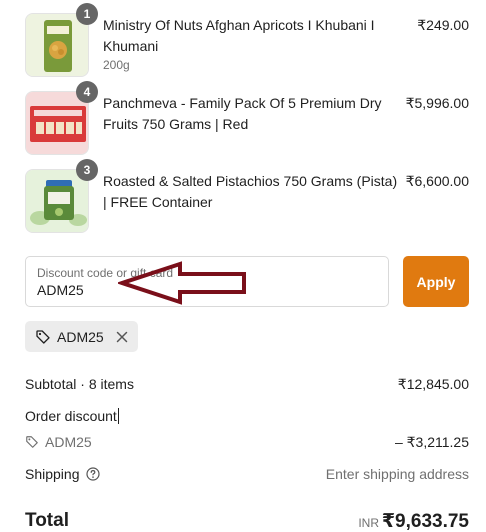 The width and height of the screenshot is (486, 532). I want to click on product-price: ₹249.00, so click(443, 25).